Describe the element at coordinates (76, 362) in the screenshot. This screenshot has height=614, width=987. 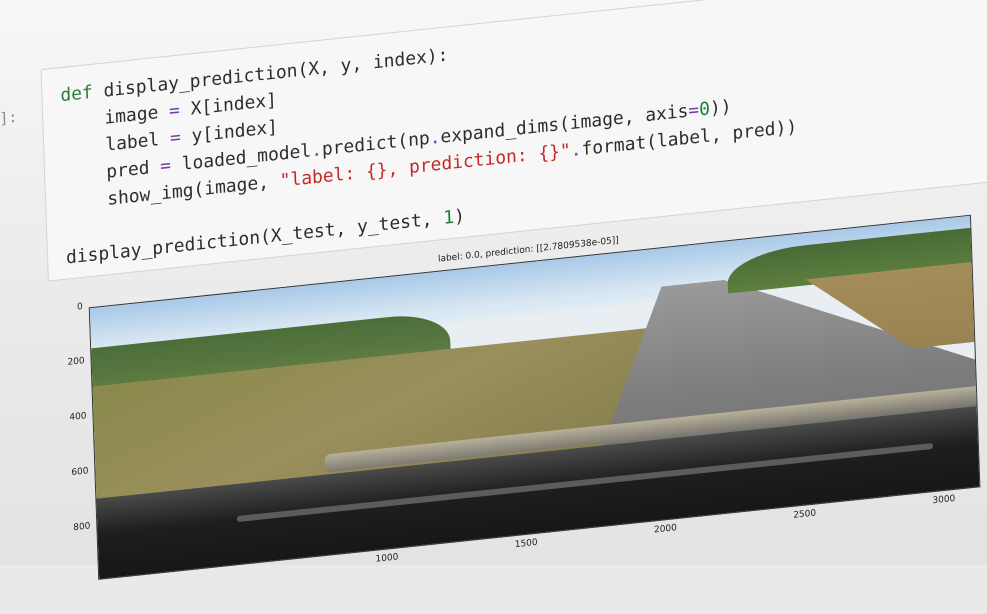
I see `y-tick-200: 200` at that location.